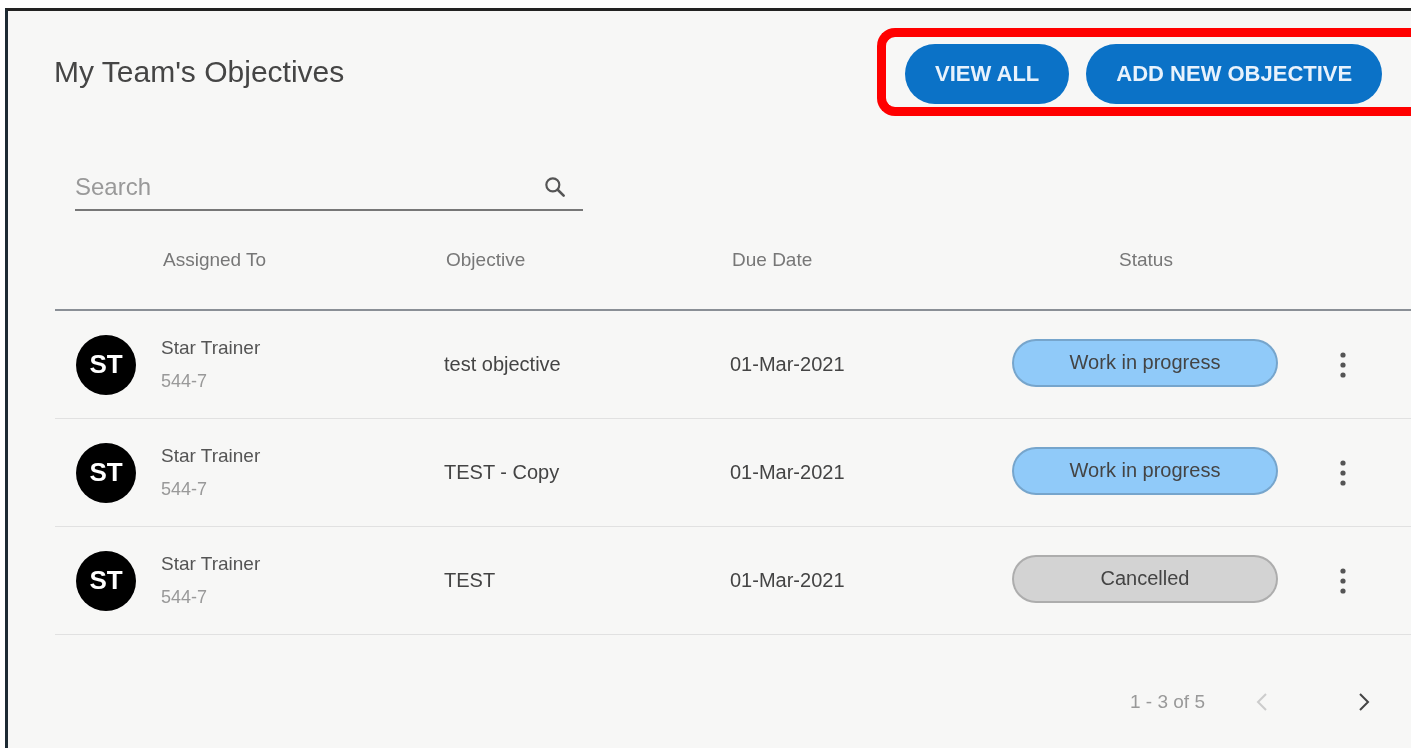 The width and height of the screenshot is (1411, 748). Describe the element at coordinates (1364, 702) in the screenshot. I see `next-page-icon` at that location.